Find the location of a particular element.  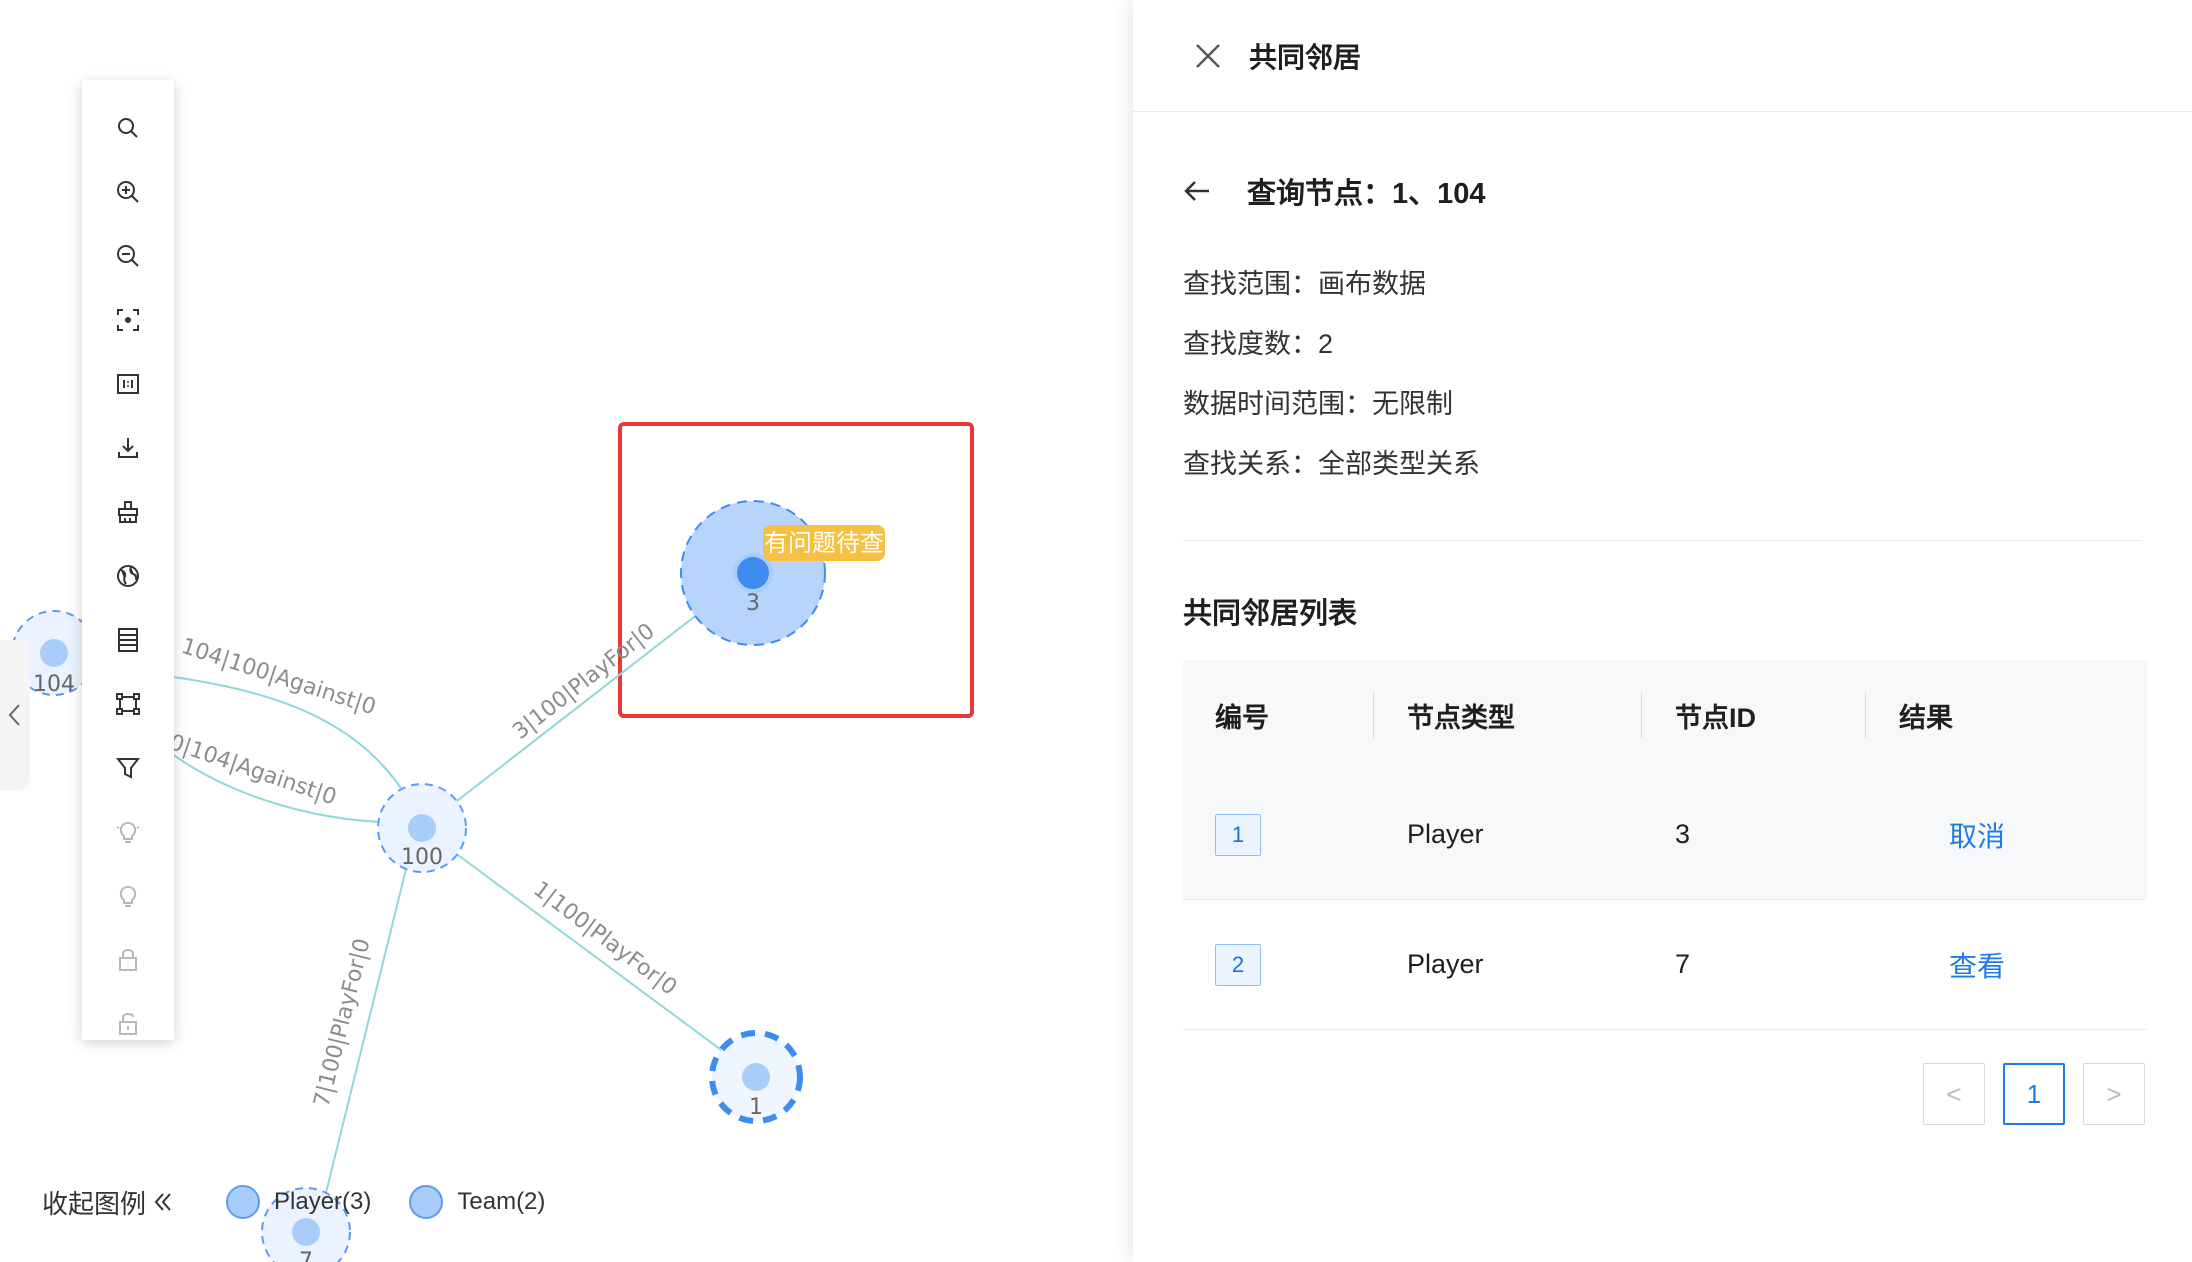

fit-view-tool is located at coordinates (128, 320).